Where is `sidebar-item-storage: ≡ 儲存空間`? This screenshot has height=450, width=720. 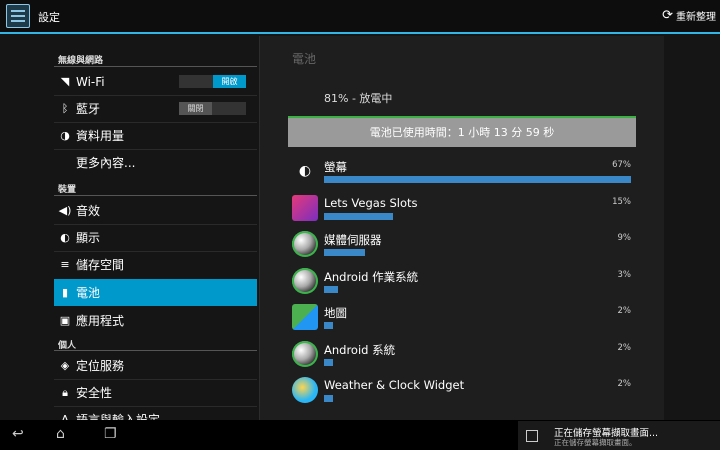
sidebar-item-storage: ≡ 儲存空間 is located at coordinates (155, 264).